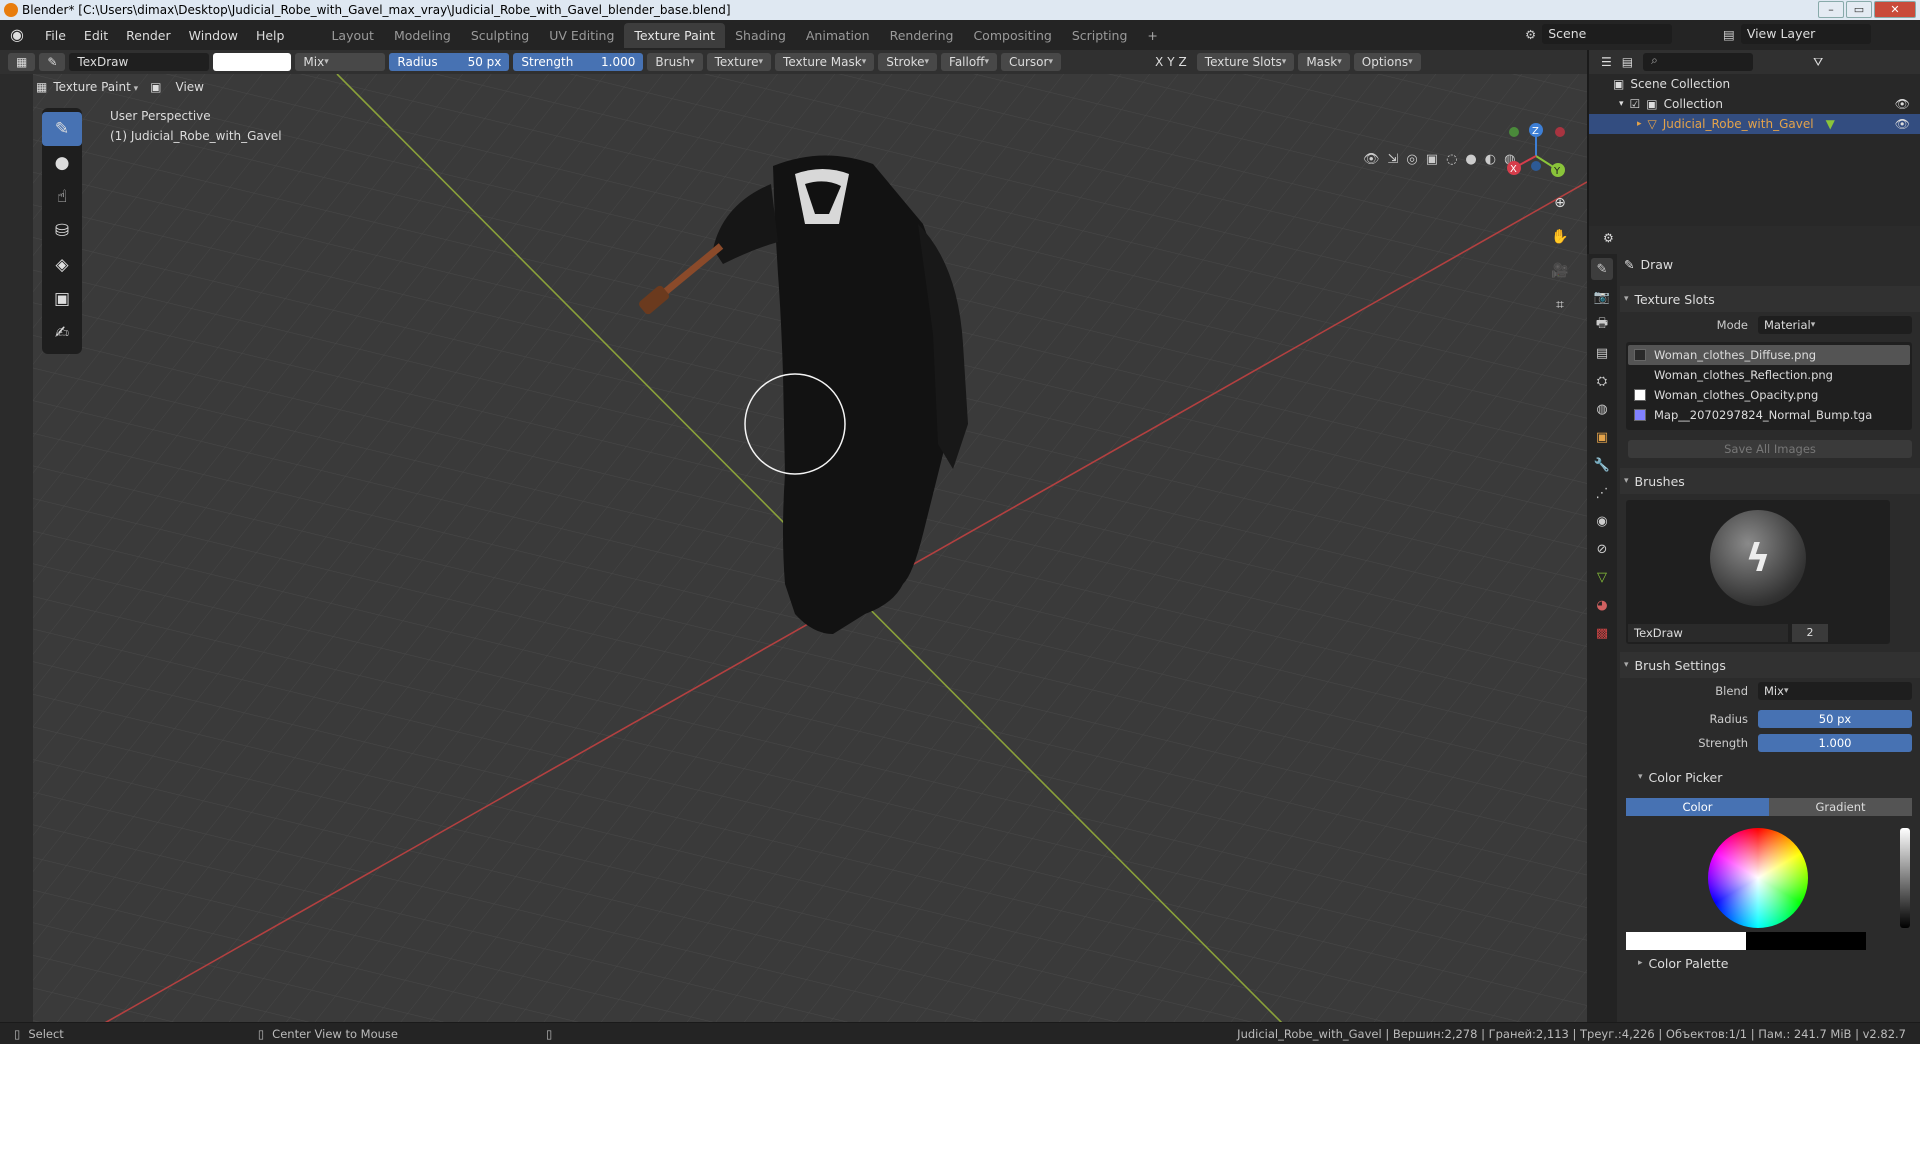  Describe the element at coordinates (55, 35) in the screenshot. I see `menu-file: File` at that location.